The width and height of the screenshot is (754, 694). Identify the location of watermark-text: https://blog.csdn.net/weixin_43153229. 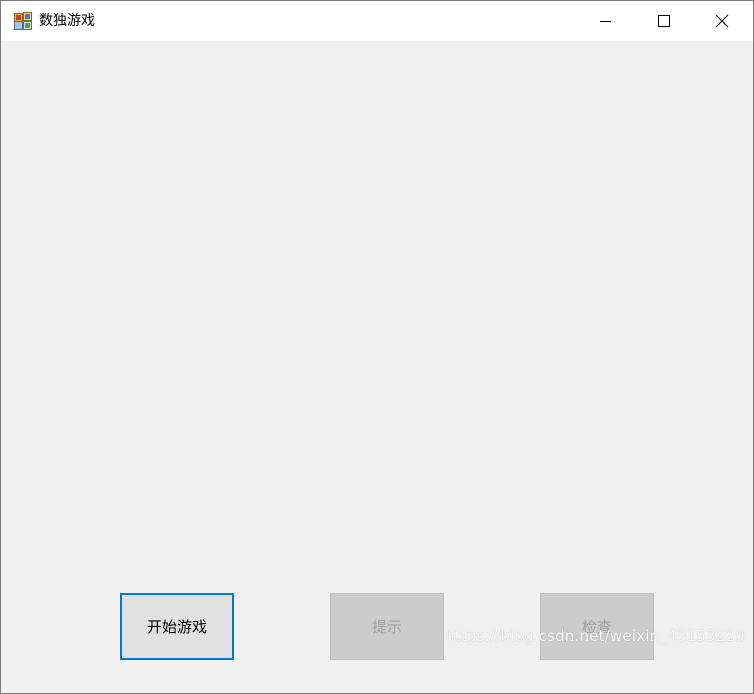
(595, 636).